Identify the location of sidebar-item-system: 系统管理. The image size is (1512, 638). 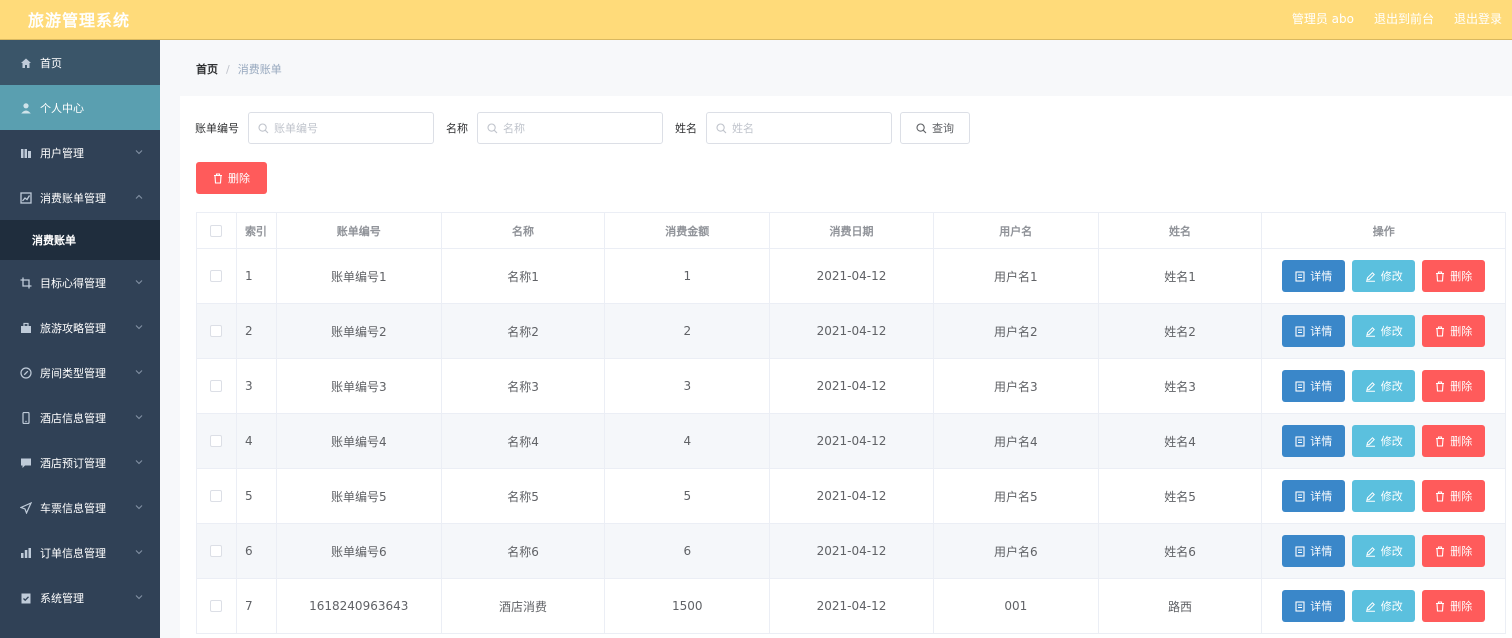
(80, 597).